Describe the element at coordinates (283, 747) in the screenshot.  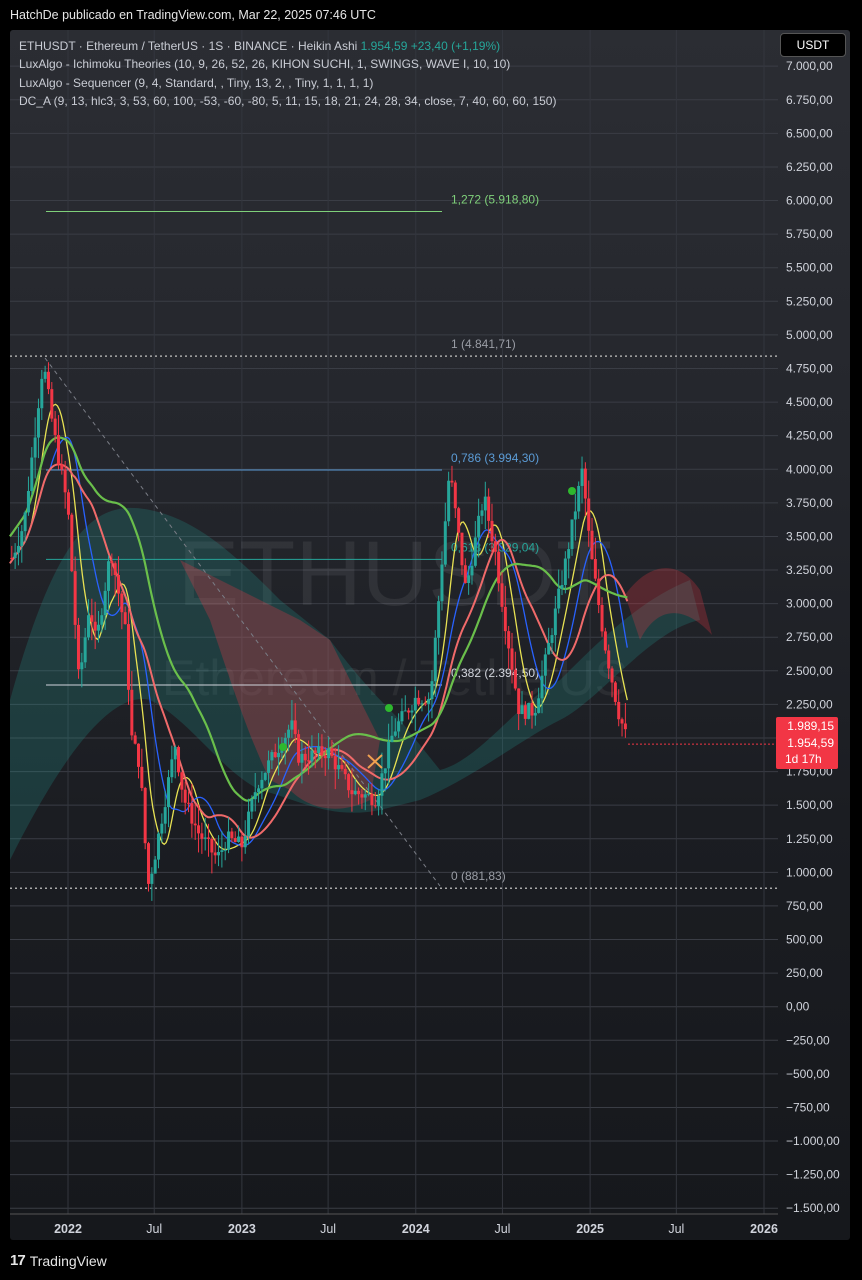
I see `signal-dot-icon` at that location.